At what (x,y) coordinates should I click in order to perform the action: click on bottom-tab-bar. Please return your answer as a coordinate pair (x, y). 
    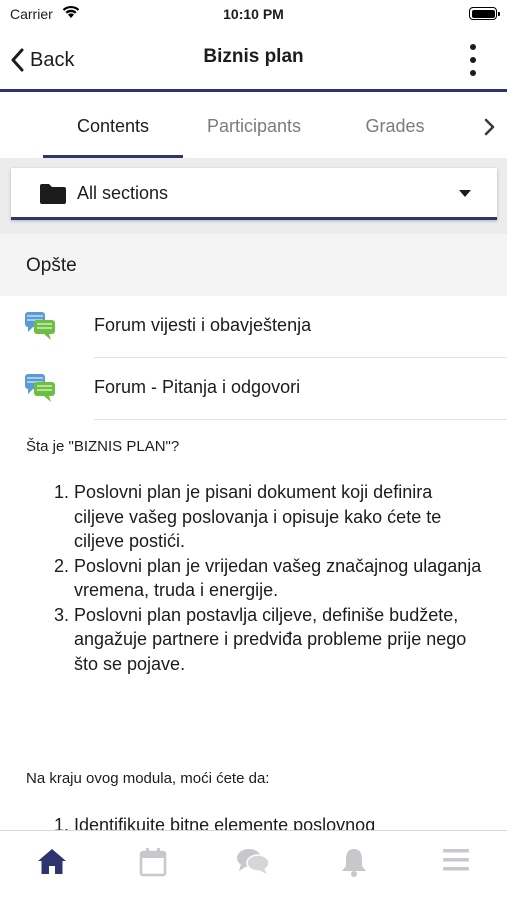
    Looking at the image, I should click on (253, 865).